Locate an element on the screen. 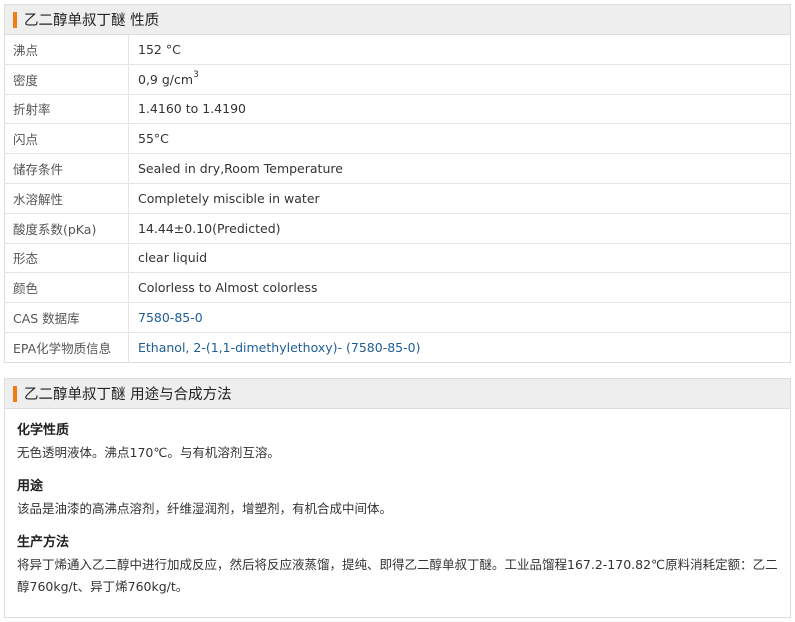 This screenshot has width=795, height=622. property-label: EPA化学物质信息 is located at coordinates (67, 347).